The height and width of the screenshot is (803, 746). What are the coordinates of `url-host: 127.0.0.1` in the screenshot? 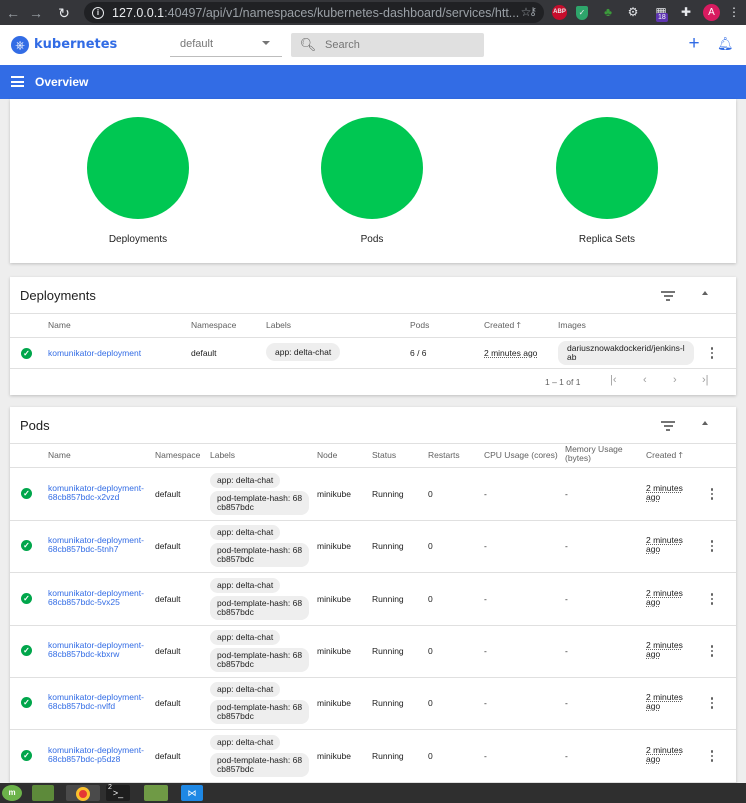 It's located at (138, 12).